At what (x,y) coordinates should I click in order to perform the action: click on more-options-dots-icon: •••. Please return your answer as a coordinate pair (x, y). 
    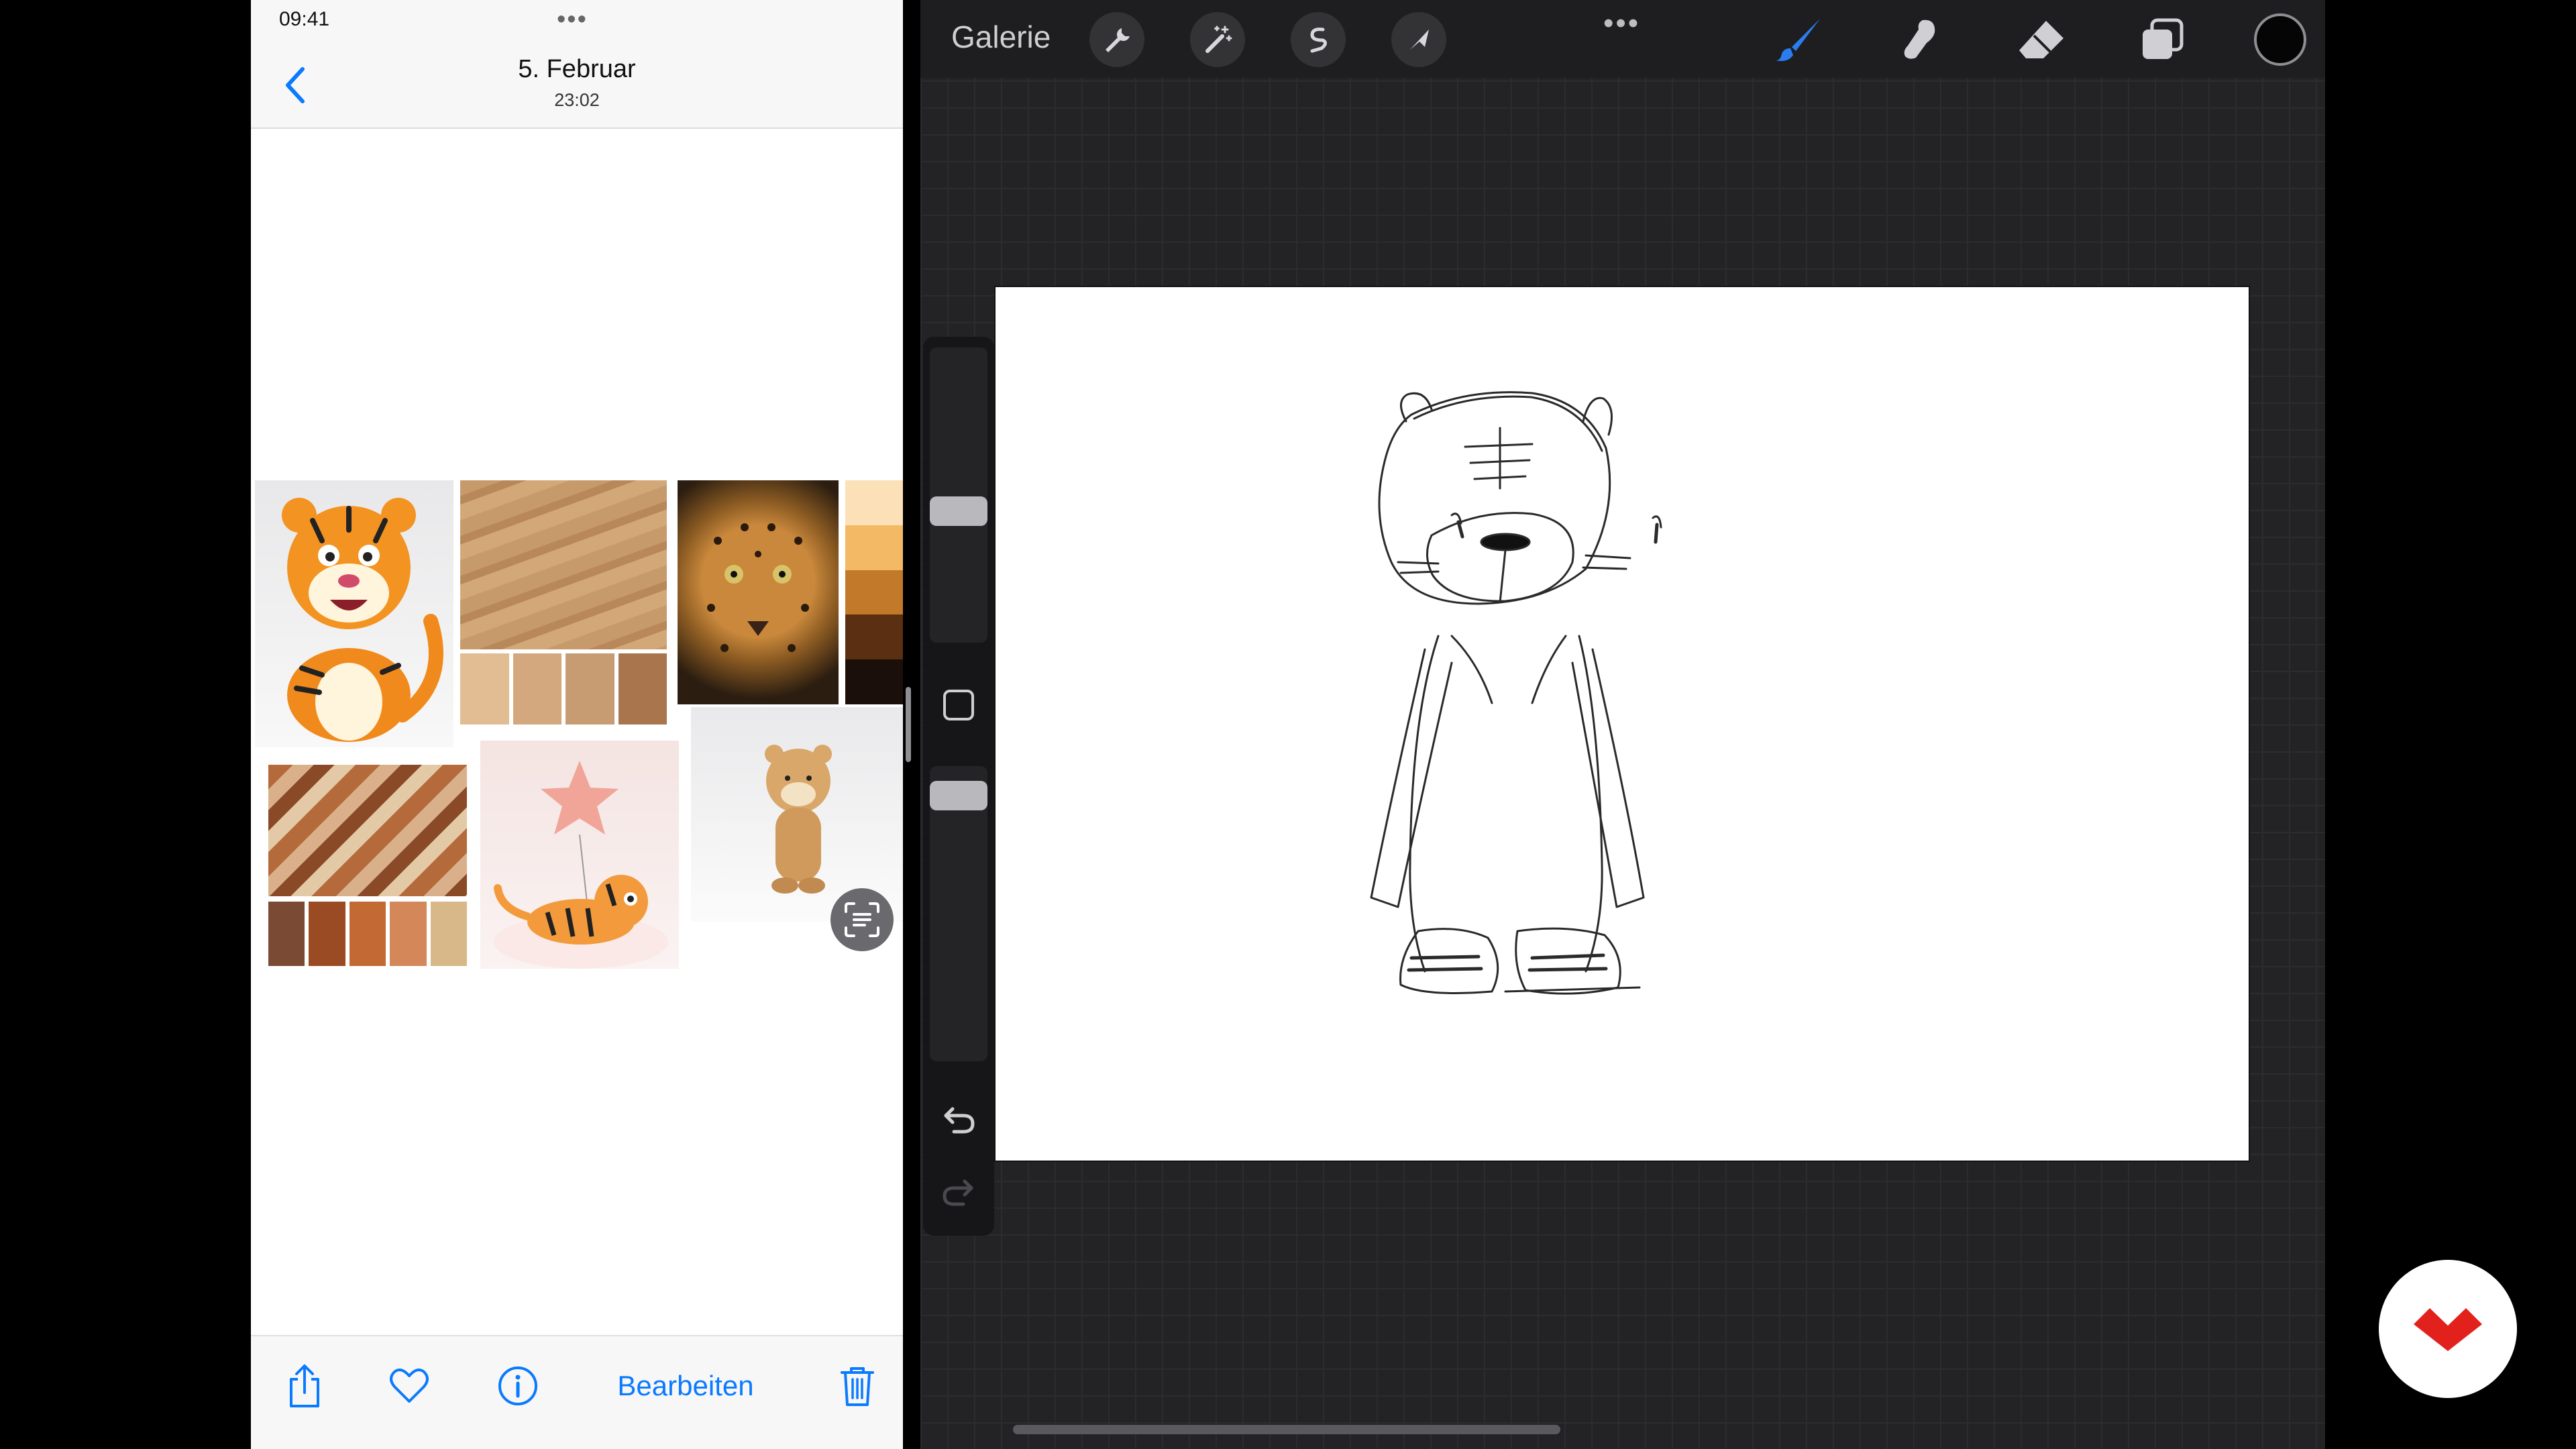
    Looking at the image, I should click on (1621, 23).